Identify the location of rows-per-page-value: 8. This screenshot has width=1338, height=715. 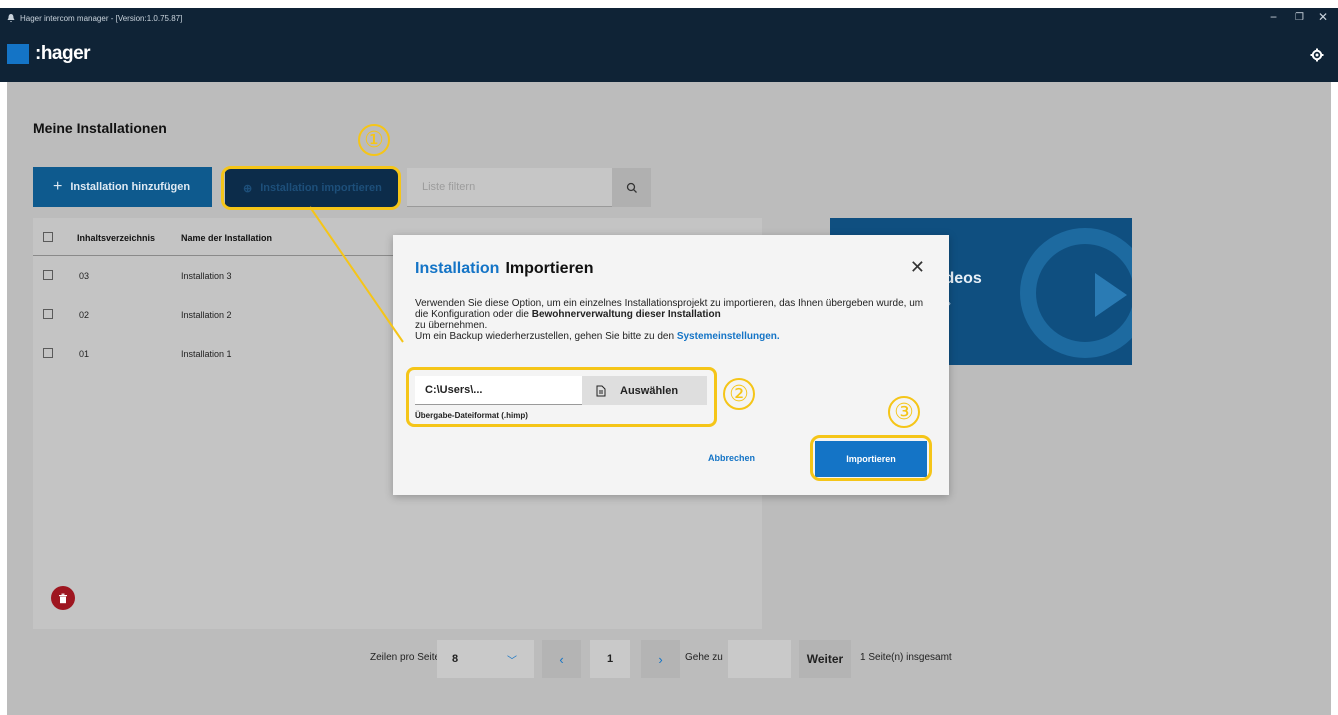
(455, 659).